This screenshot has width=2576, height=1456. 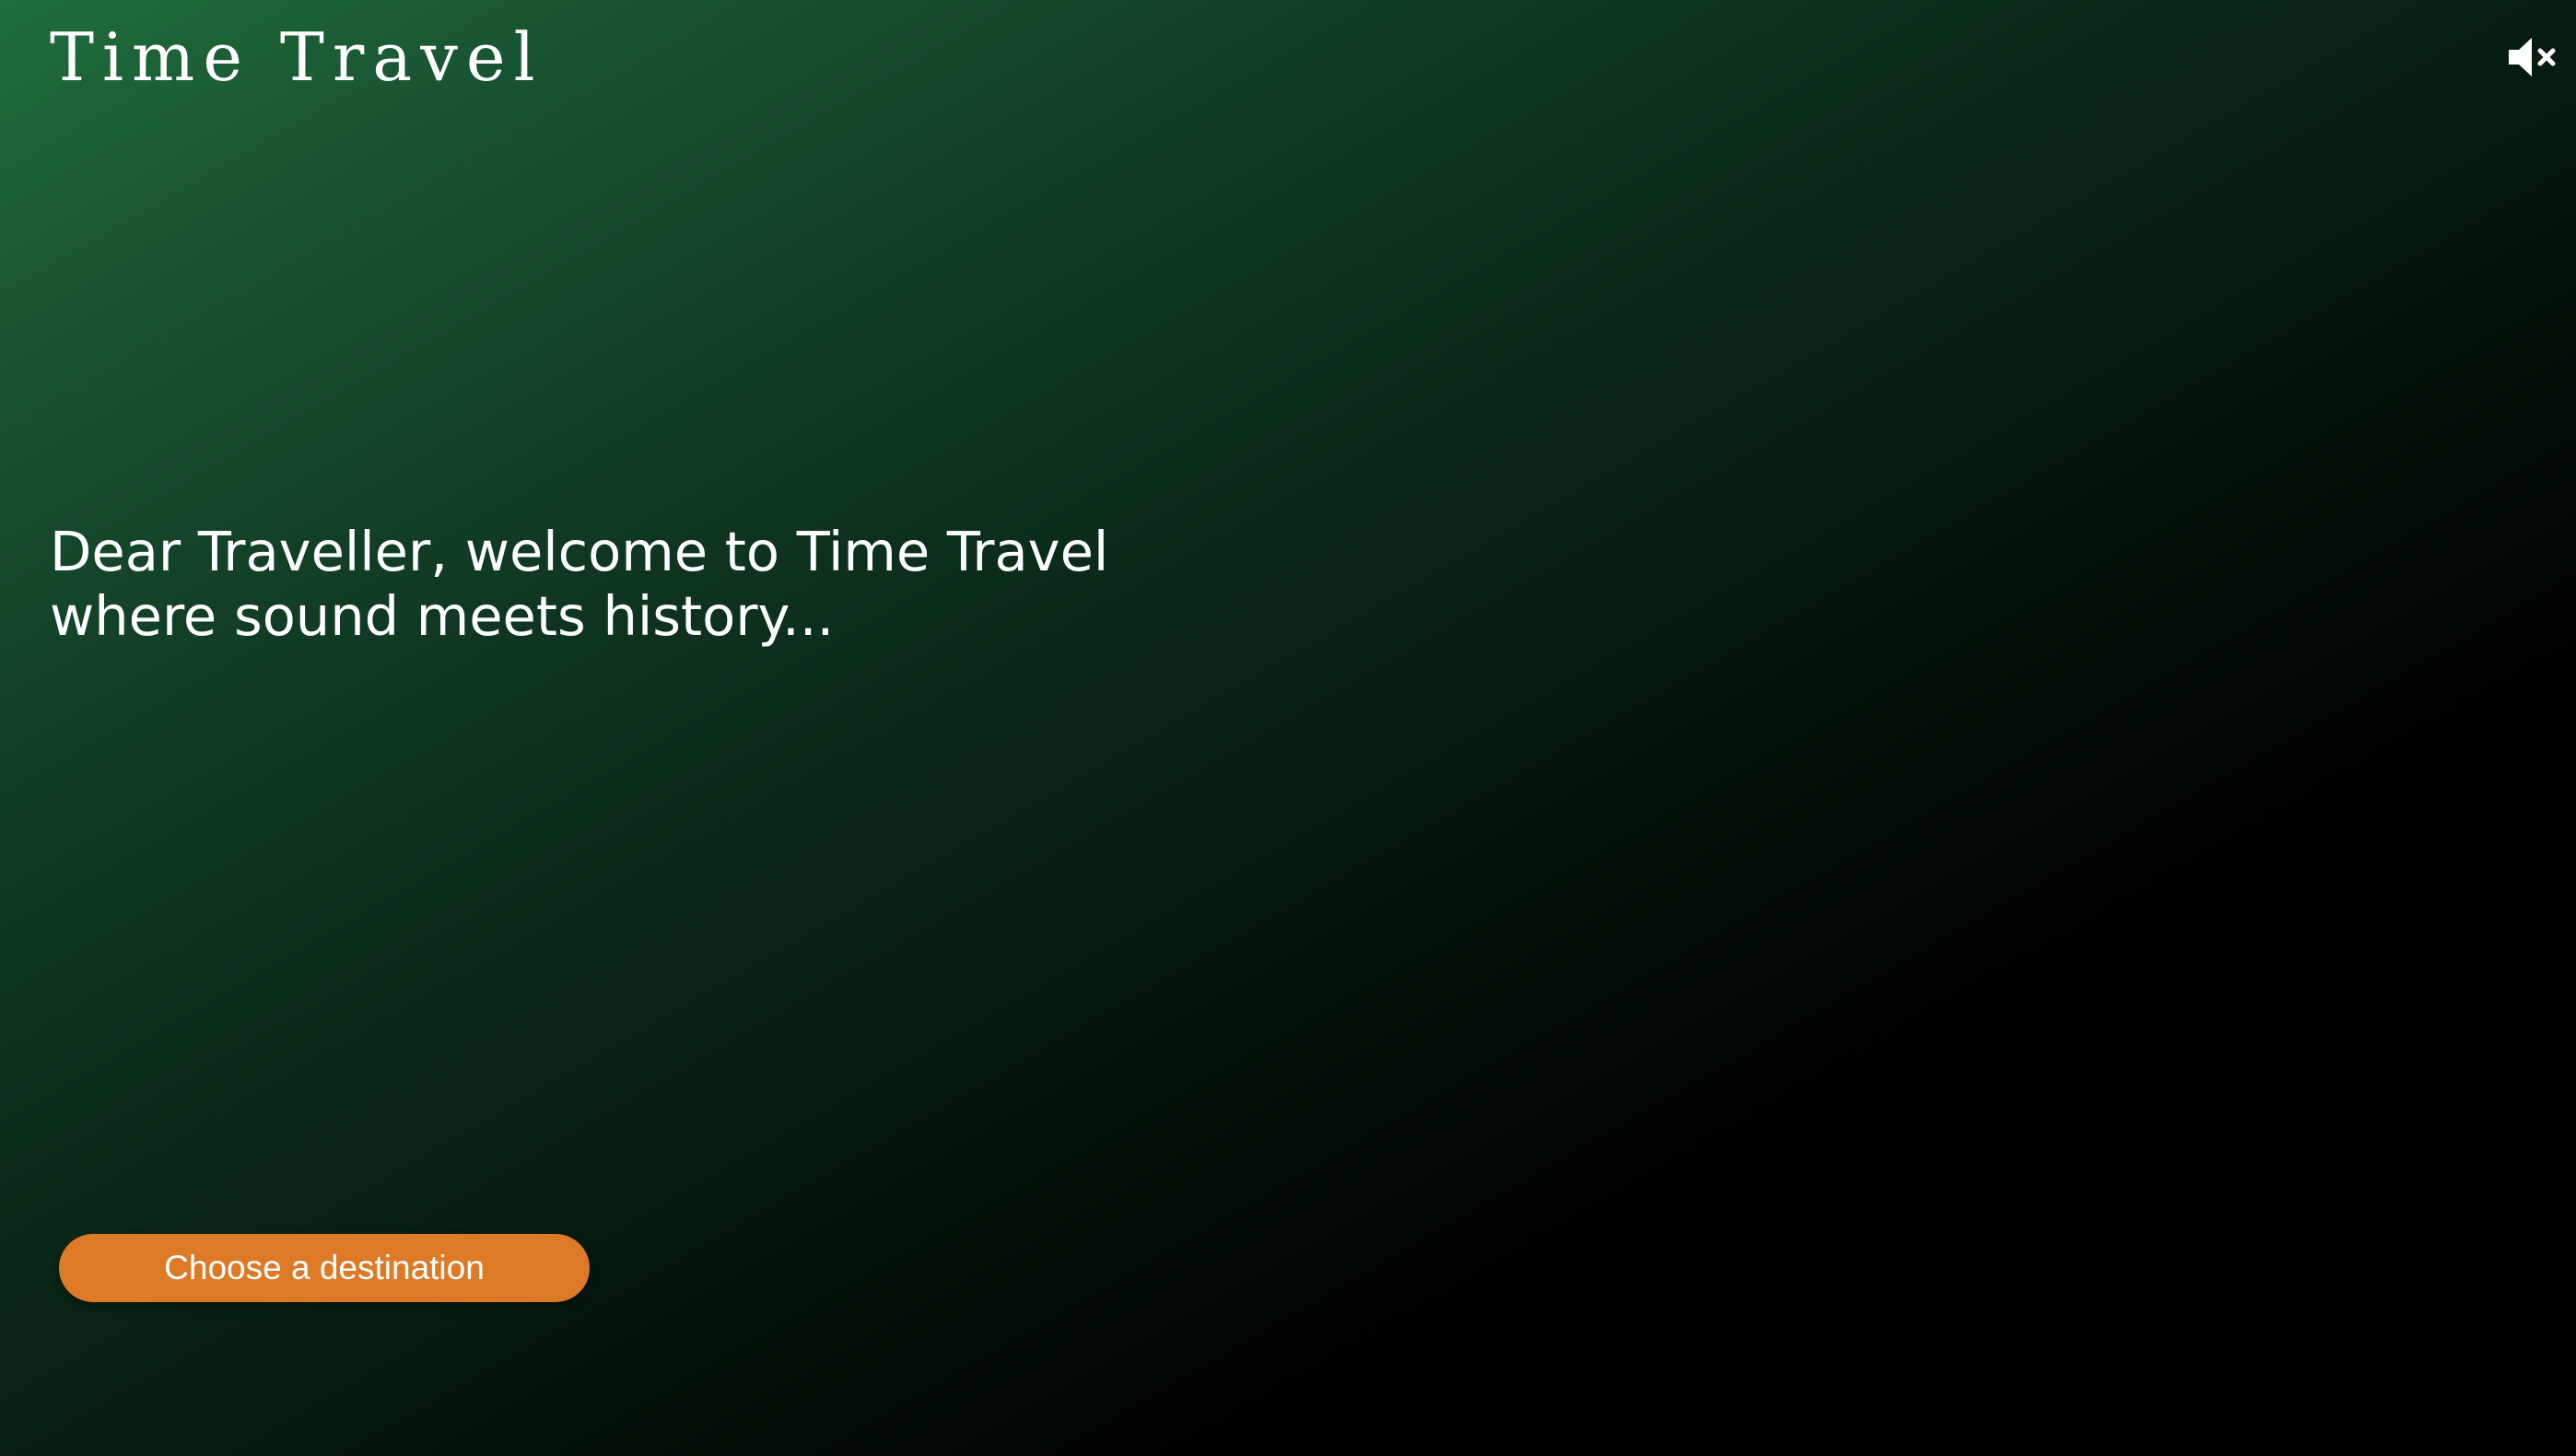 I want to click on welcome-line-1: Dear Traveller, welcome to Time Travel, so click(x=579, y=551).